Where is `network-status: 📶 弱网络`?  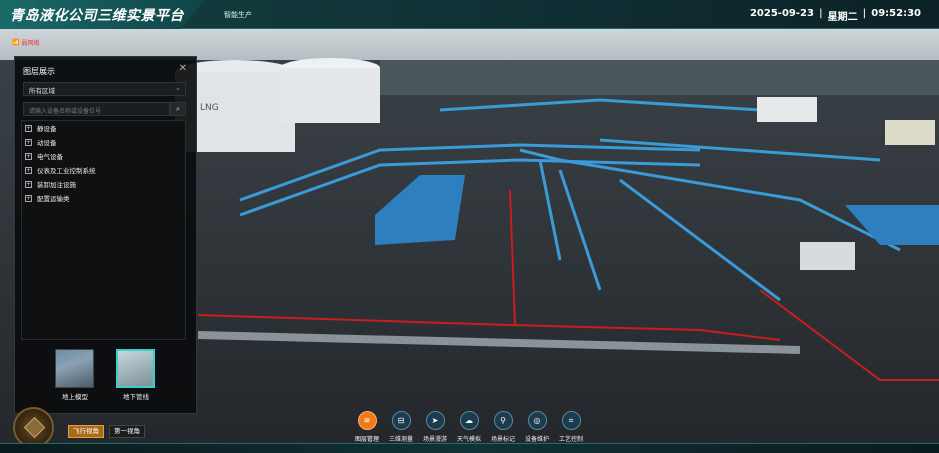 network-status: 📶 弱网络 is located at coordinates (26, 42).